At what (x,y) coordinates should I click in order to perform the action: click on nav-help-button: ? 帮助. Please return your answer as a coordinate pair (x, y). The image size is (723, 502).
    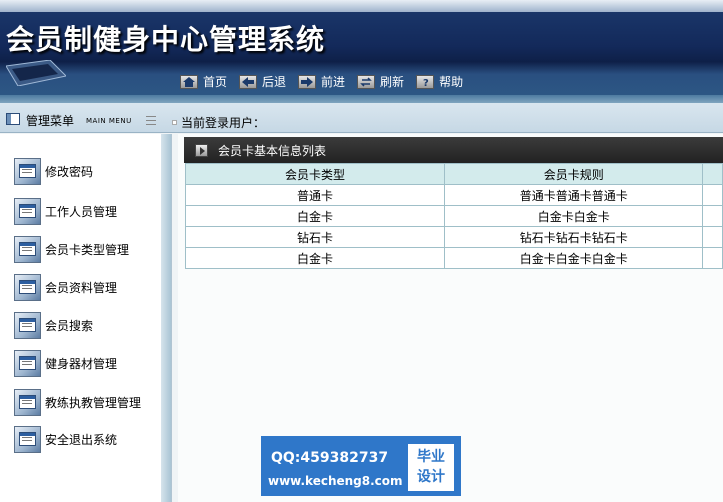
    Looking at the image, I should click on (439, 81).